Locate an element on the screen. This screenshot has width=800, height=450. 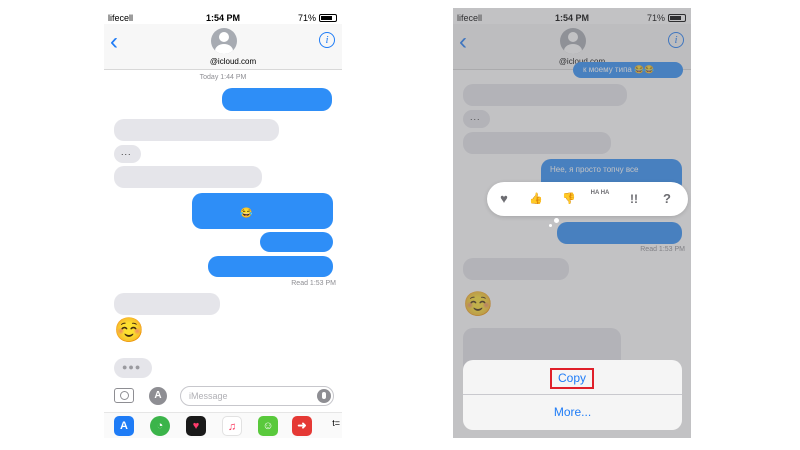
search-app-icon: ➜ is located at coordinates (302, 426).